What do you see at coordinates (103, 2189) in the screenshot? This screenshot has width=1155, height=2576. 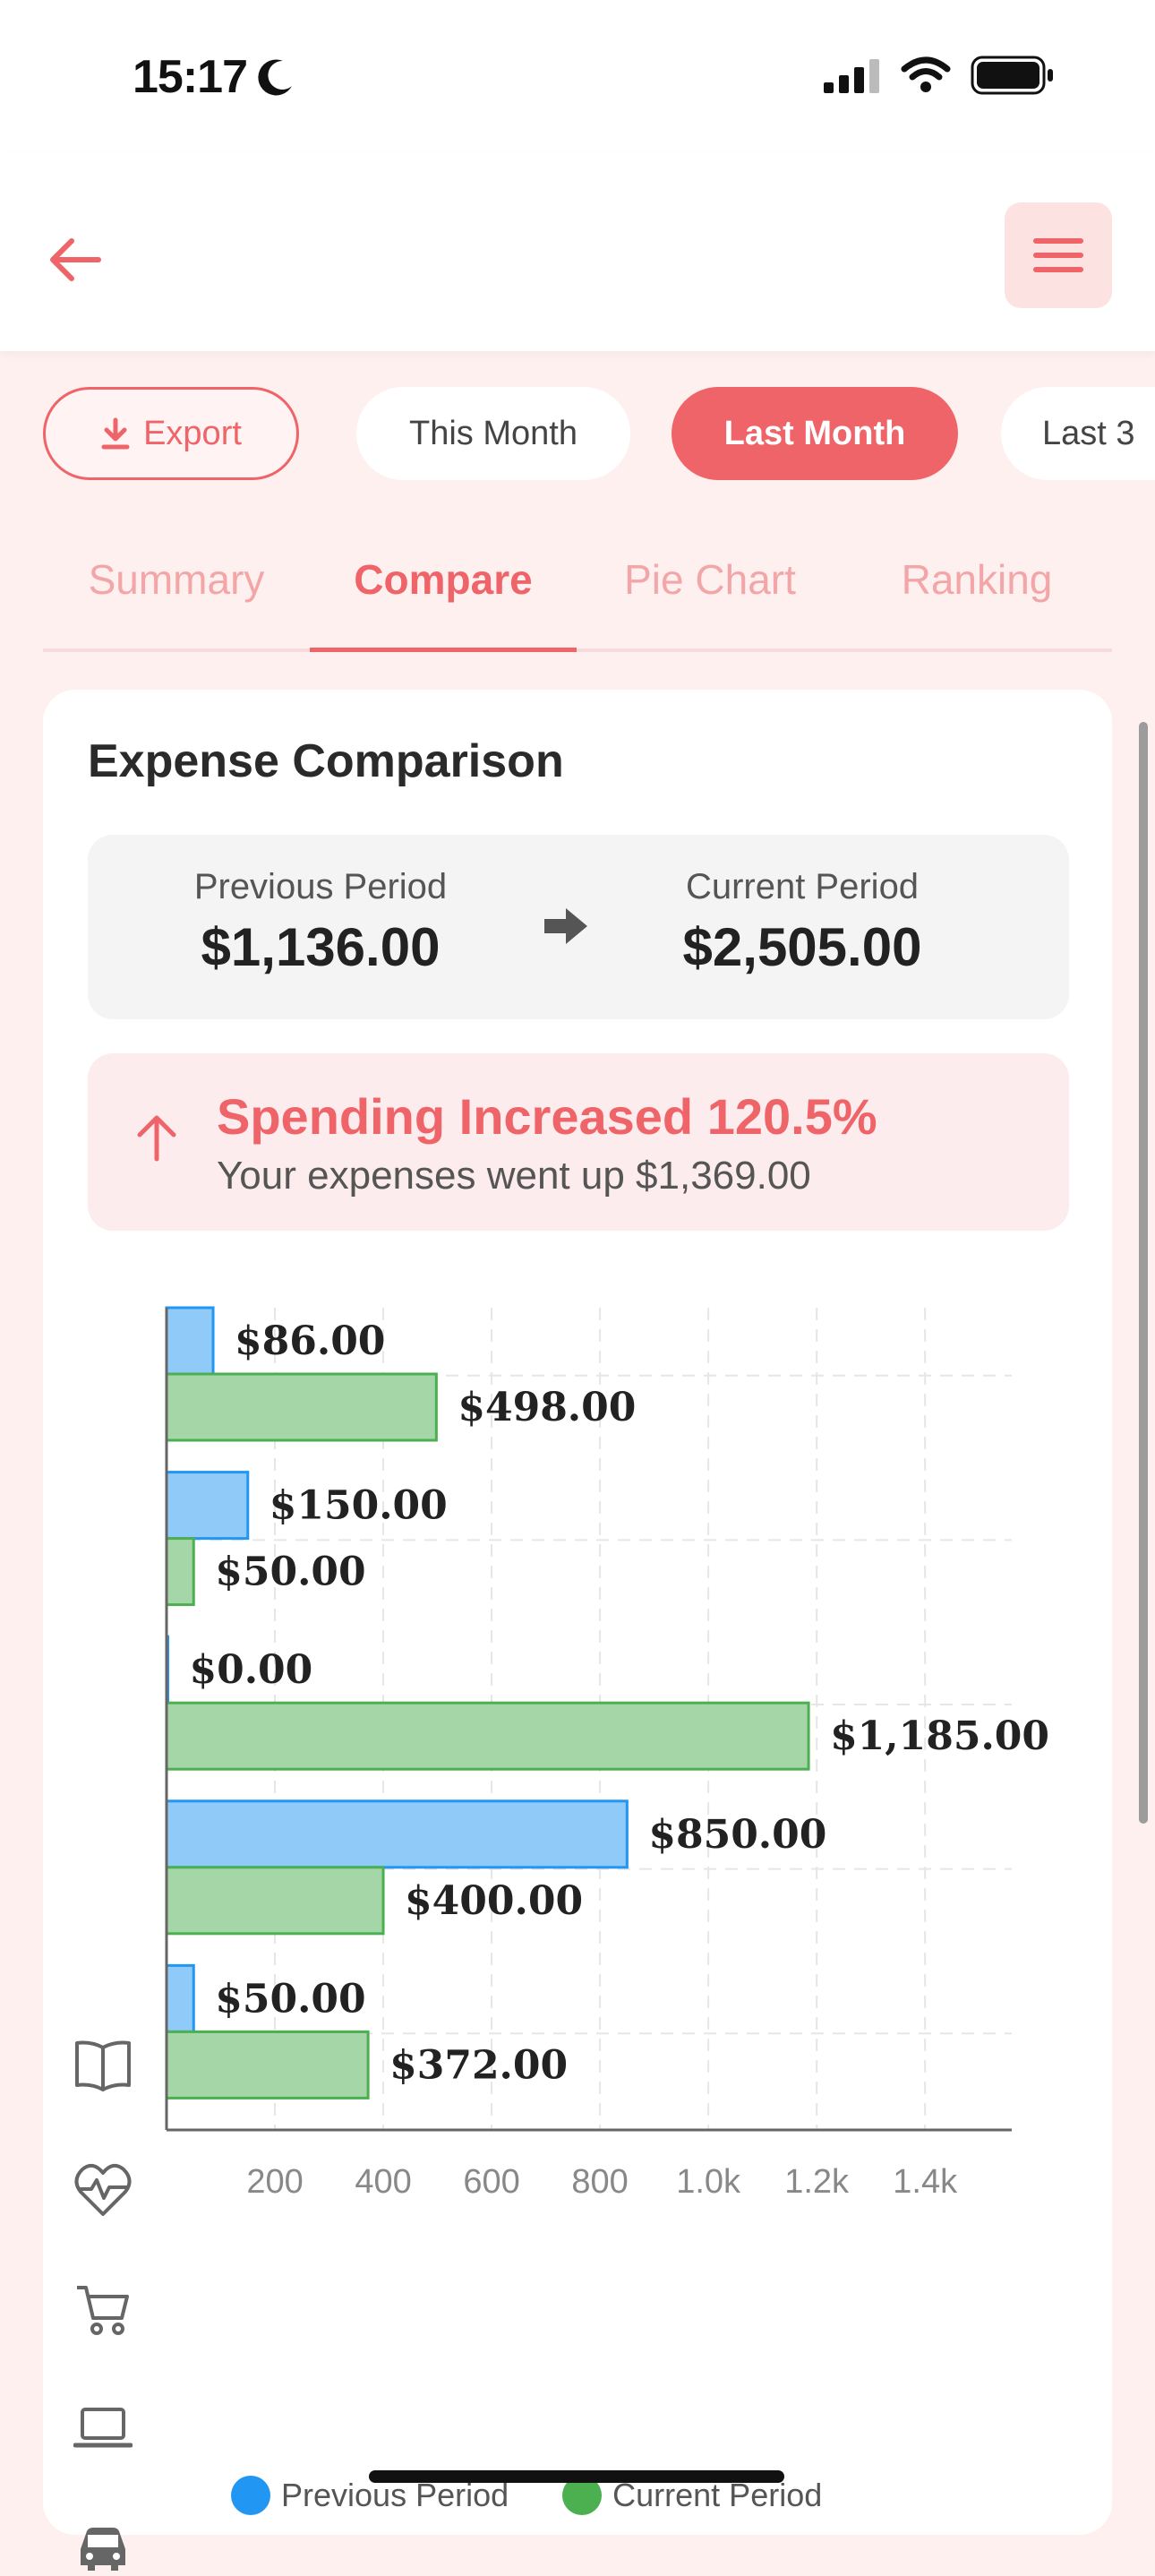 I see `health-icon` at bounding box center [103, 2189].